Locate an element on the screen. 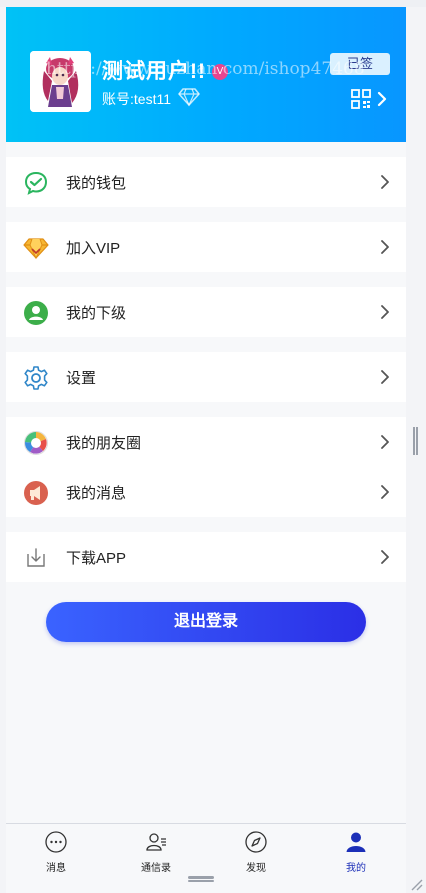  diamond-icon is located at coordinates (189, 97).